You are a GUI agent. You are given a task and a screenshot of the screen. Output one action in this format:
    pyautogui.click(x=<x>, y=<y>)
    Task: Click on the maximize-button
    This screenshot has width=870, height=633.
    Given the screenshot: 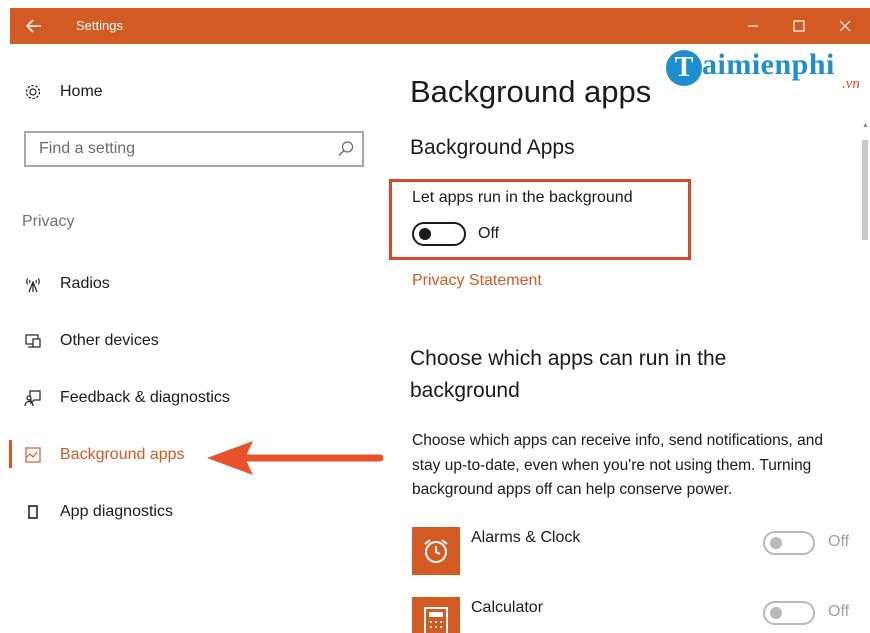 What is the action you would take?
    pyautogui.click(x=799, y=26)
    